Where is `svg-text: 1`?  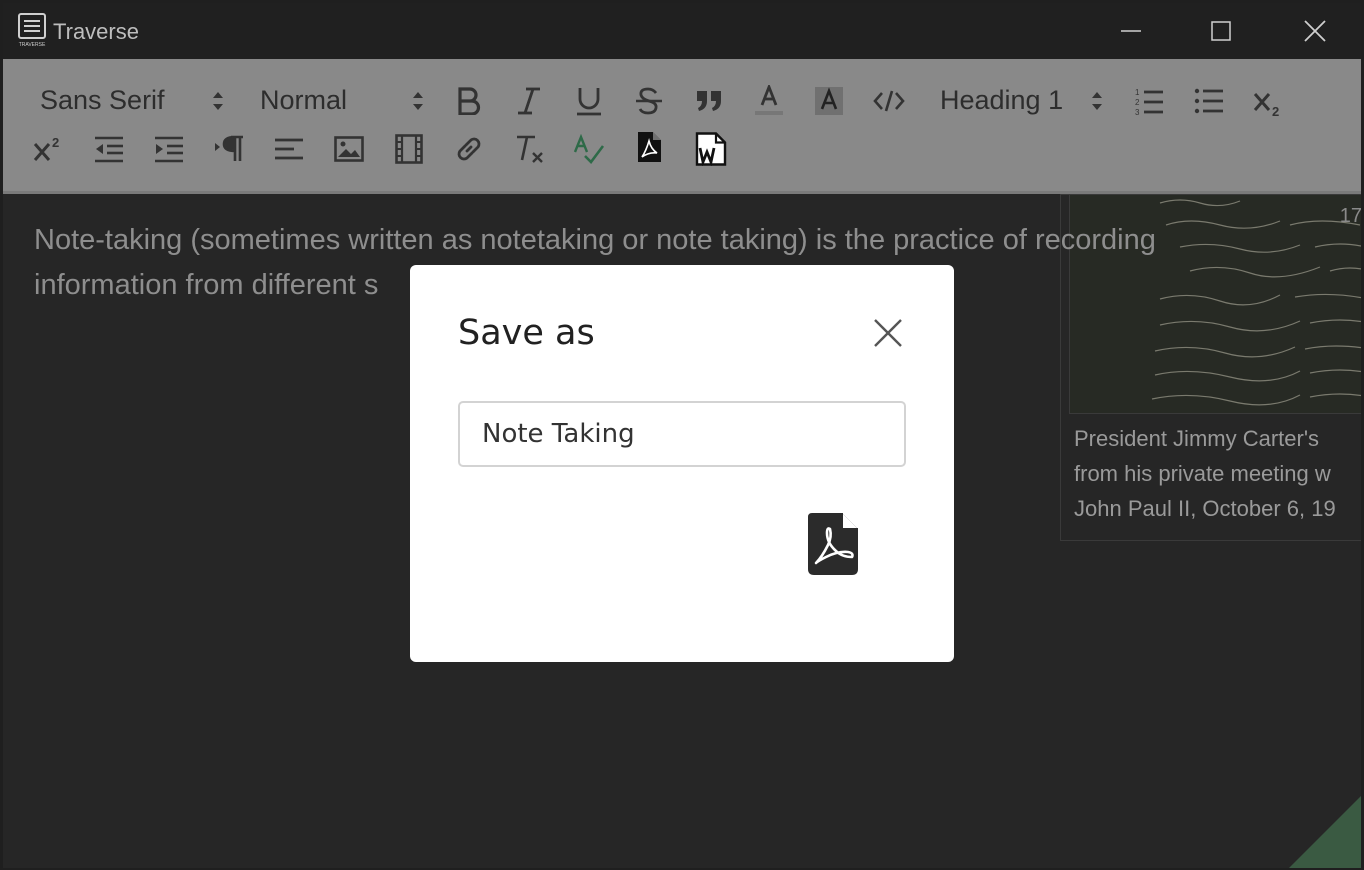 svg-text: 1 is located at coordinates (1137, 92).